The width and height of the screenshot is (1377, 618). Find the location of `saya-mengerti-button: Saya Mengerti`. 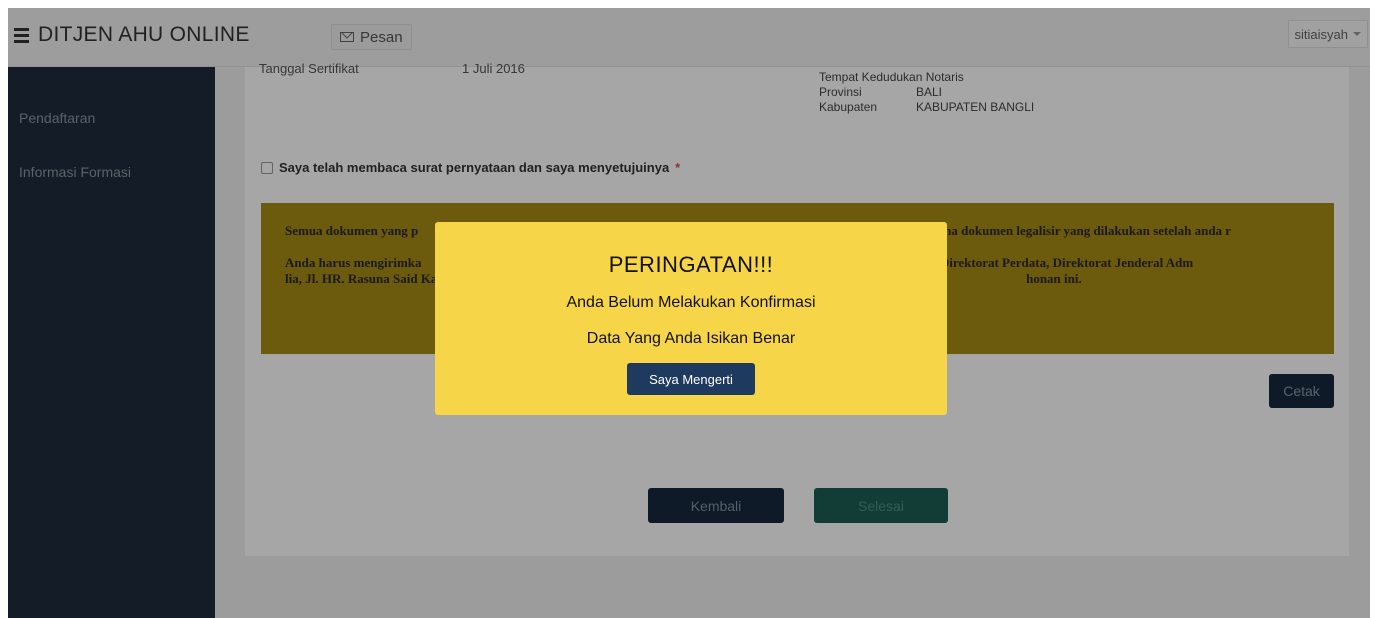

saya-mengerti-button: Saya Mengerti is located at coordinates (691, 379).